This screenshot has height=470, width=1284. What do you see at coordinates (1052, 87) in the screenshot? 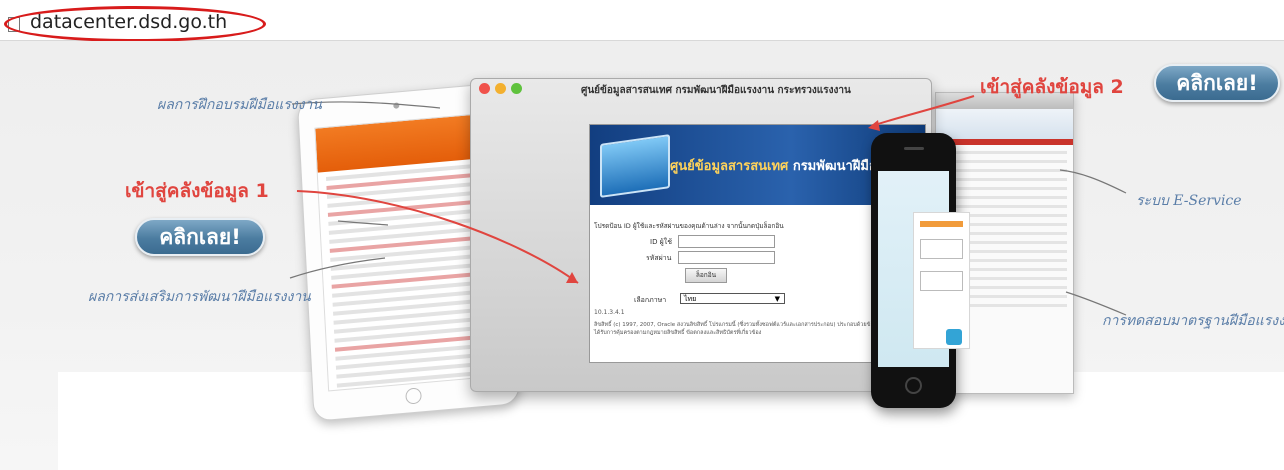
I see `datacenter-2-label: เข้าสู่คลังข้อมูล 2` at bounding box center [1052, 87].